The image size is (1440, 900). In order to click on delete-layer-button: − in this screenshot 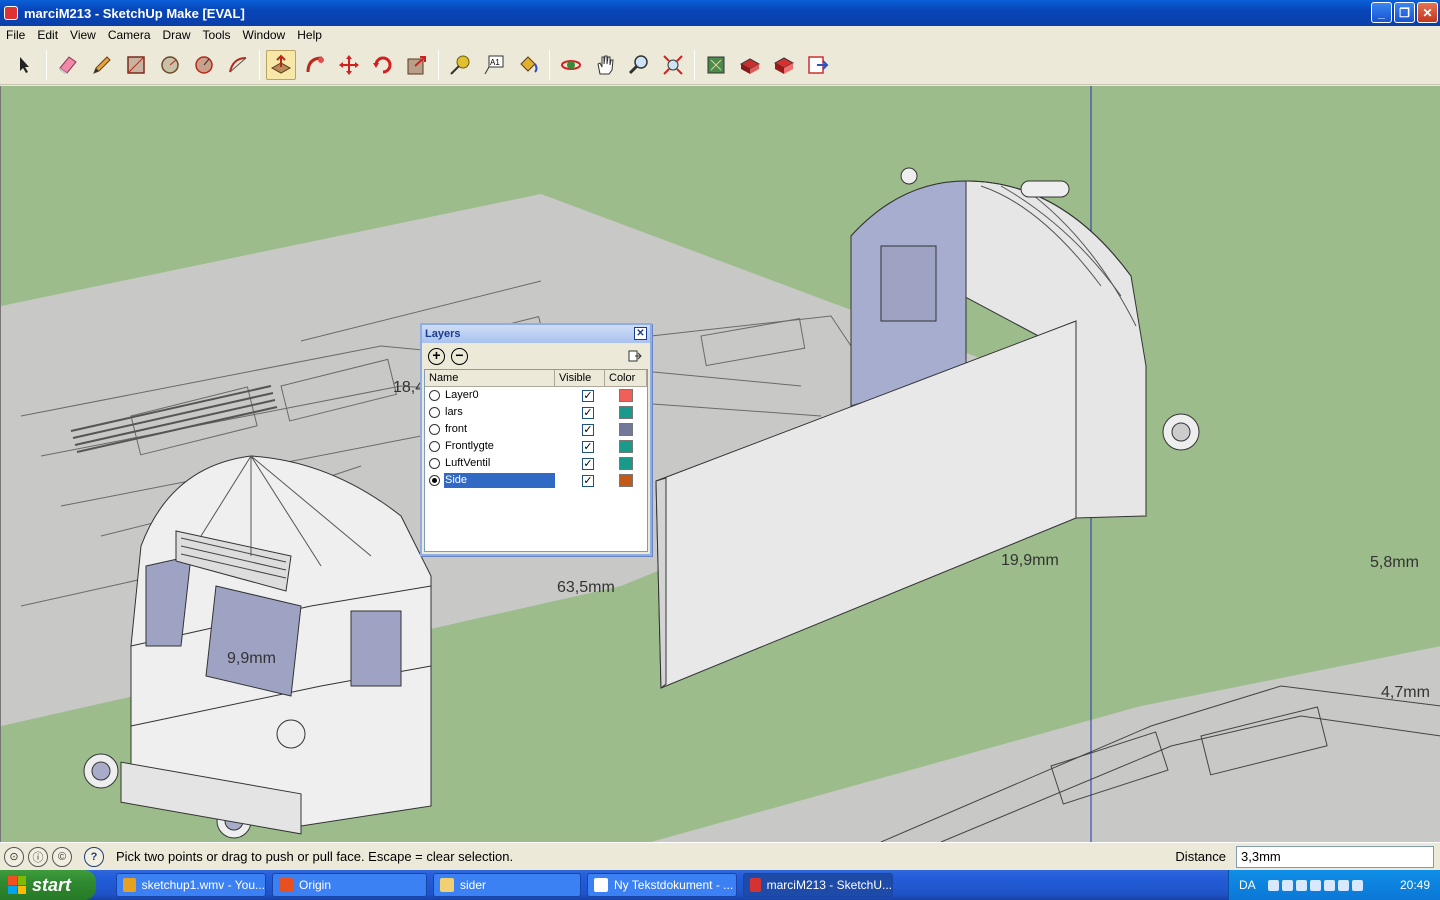, I will do `click(459, 356)`.